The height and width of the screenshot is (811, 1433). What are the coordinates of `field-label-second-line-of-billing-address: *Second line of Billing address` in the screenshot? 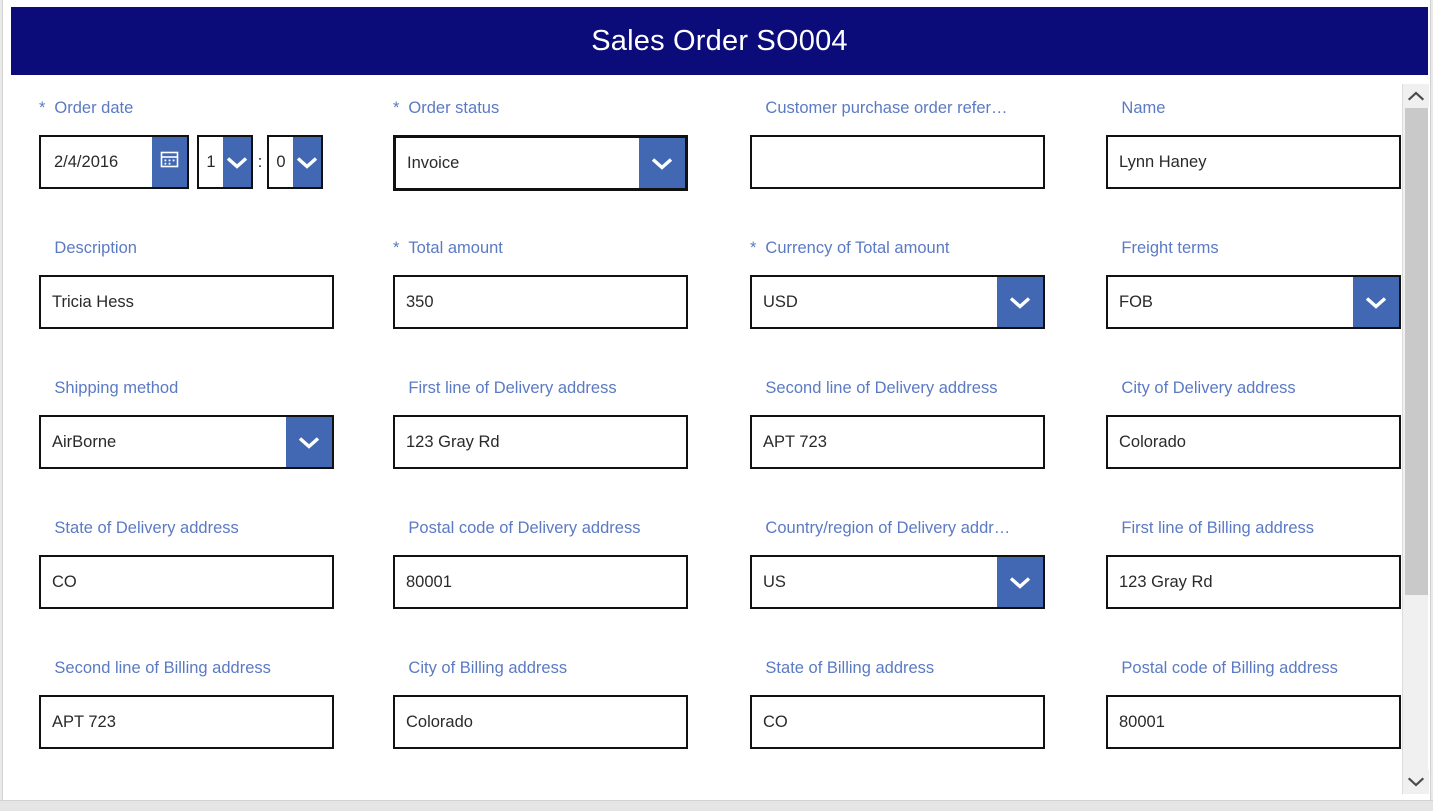 It's located at (186, 668).